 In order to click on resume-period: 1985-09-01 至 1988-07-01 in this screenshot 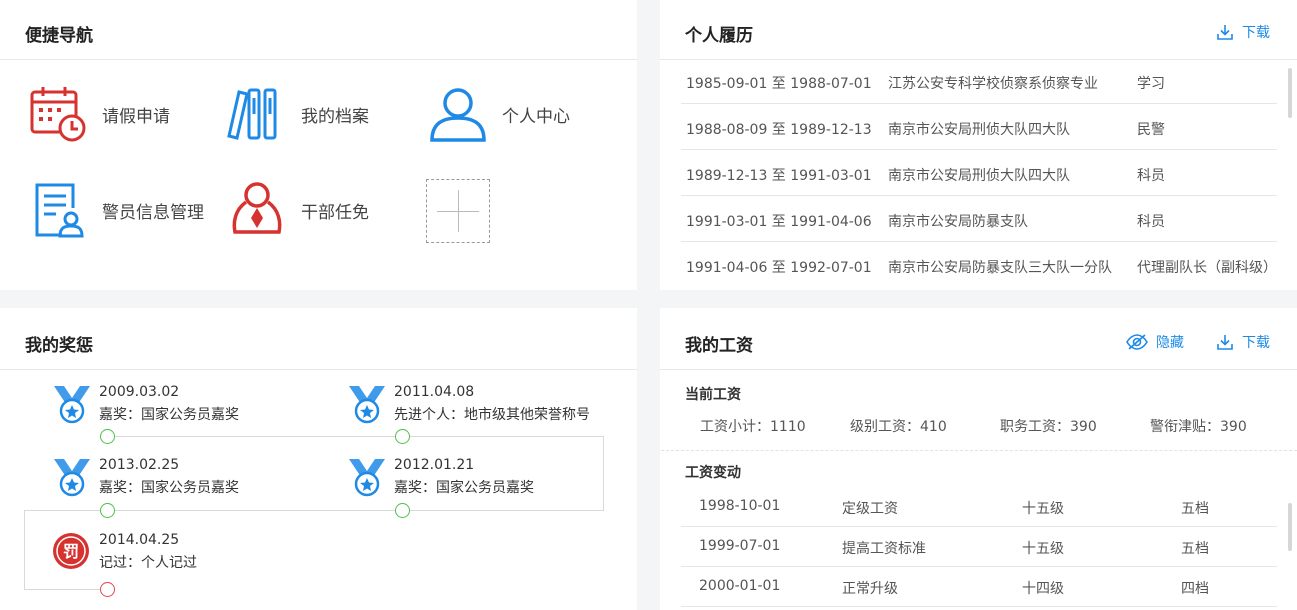, I will do `click(779, 84)`.